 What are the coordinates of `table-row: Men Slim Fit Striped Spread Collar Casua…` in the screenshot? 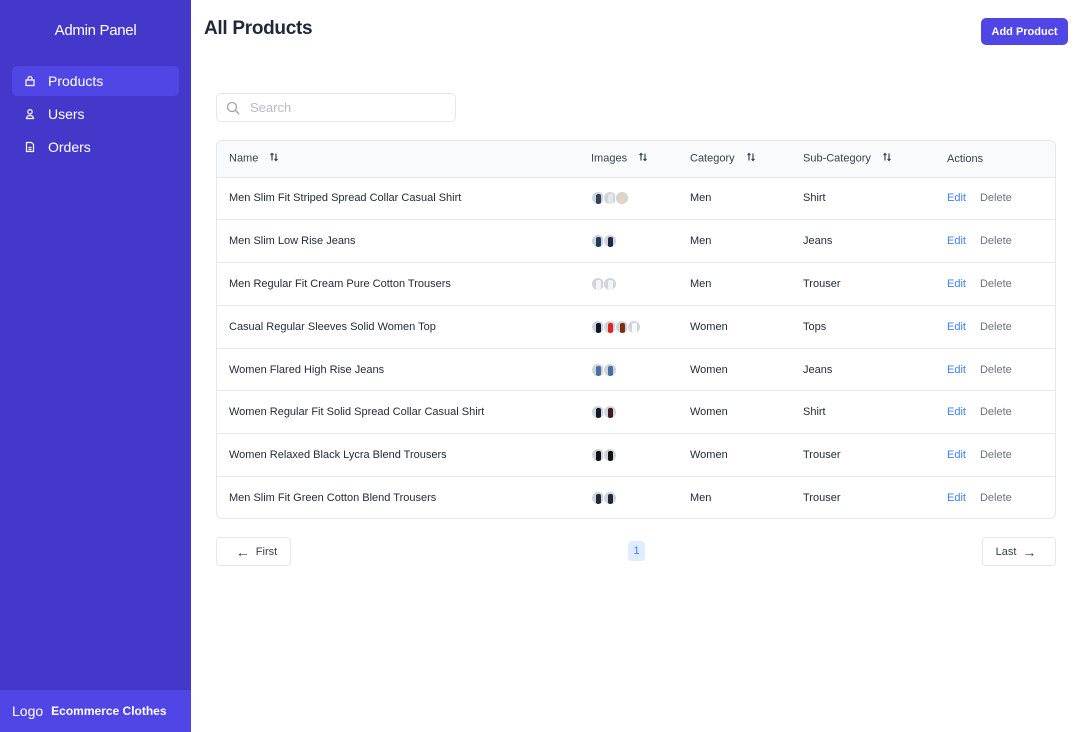 It's located at (636, 198).